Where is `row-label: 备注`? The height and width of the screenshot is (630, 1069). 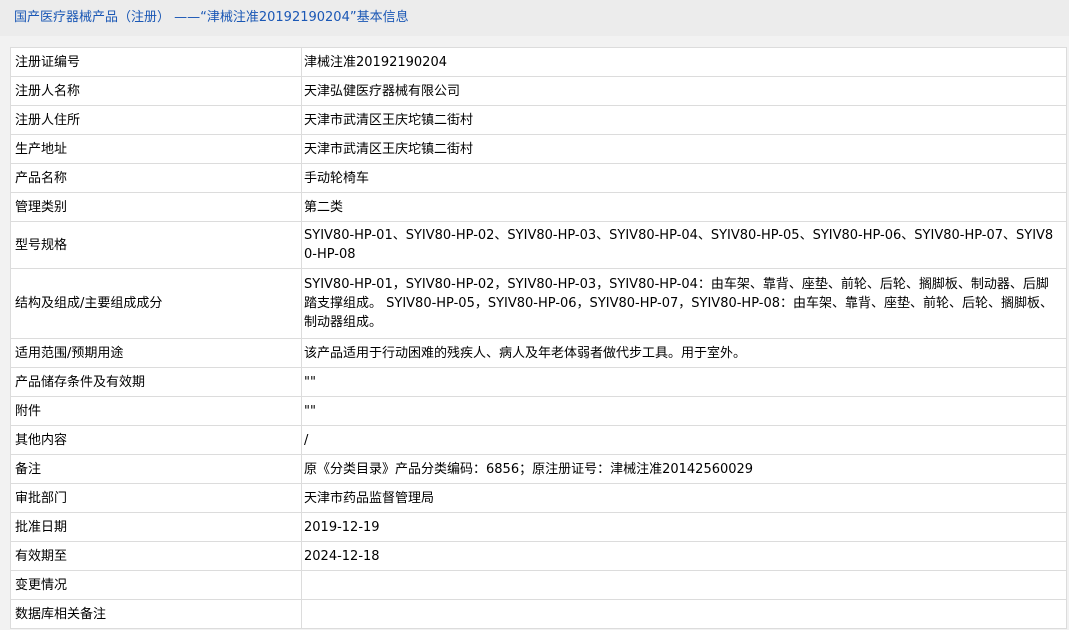
row-label: 备注 is located at coordinates (156, 469).